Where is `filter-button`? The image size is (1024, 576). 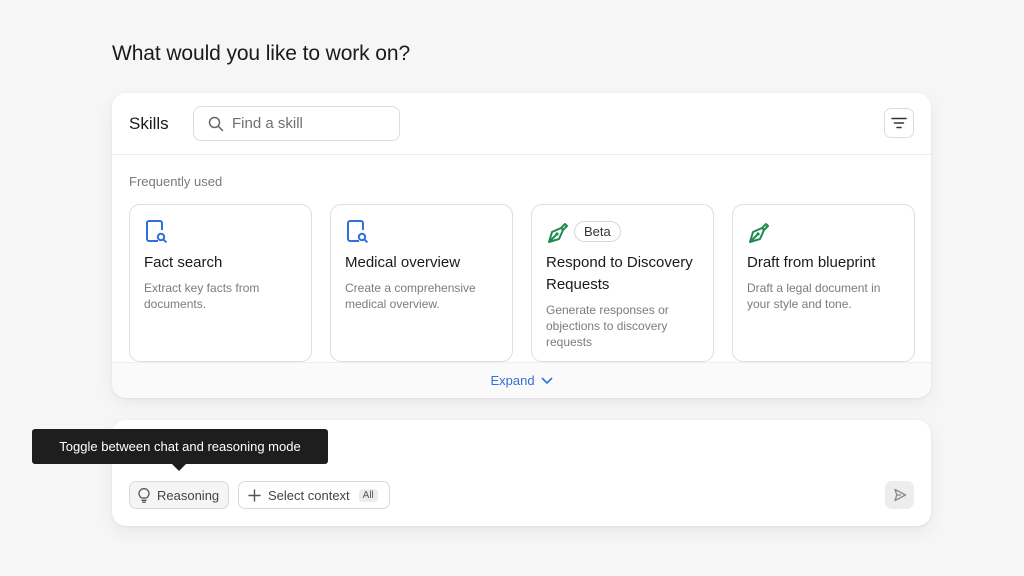 filter-button is located at coordinates (899, 123).